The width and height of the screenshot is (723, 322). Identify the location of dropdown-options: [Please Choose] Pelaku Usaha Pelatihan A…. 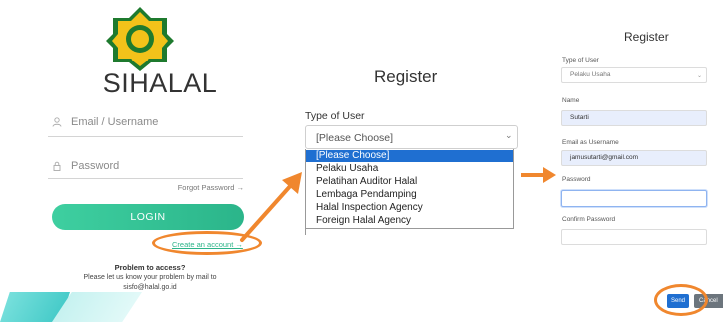
(409, 189).